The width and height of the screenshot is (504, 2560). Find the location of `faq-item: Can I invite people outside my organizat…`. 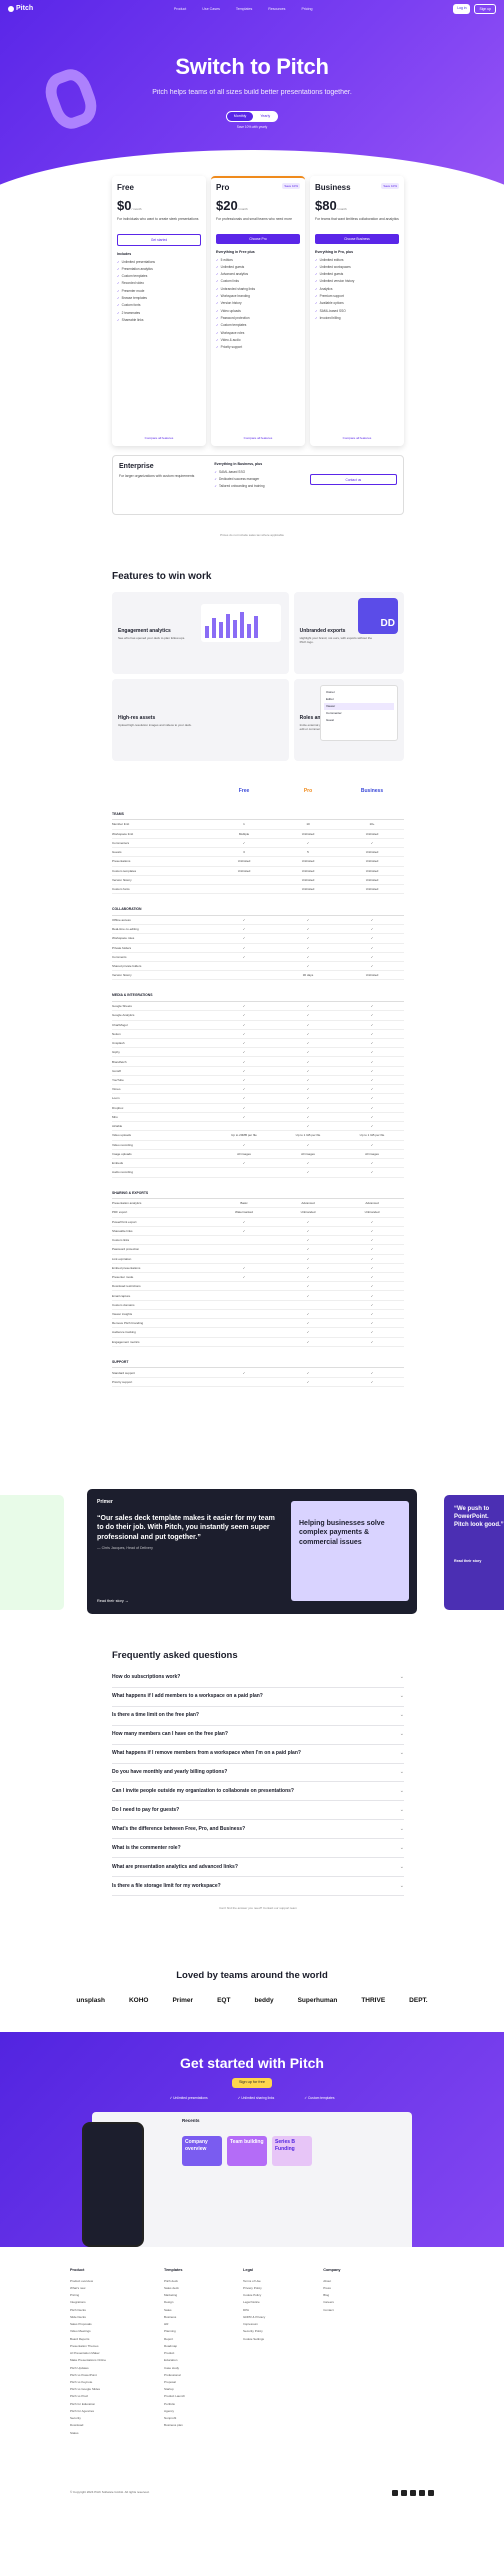

faq-item: Can I invite people outside my organizat… is located at coordinates (258, 1792).